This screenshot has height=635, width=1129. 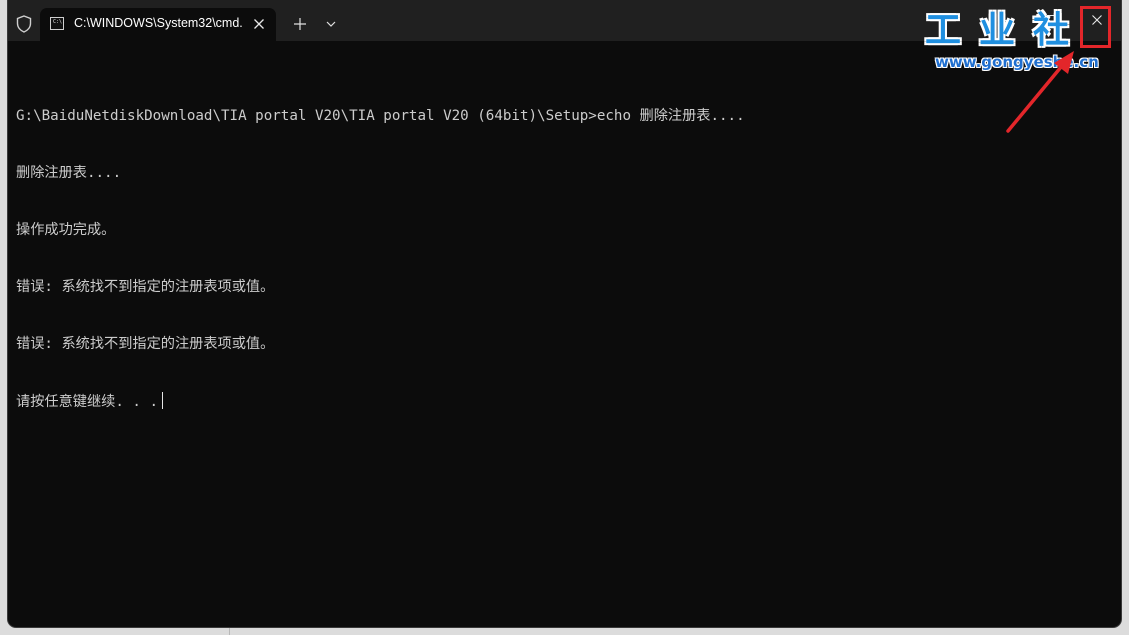 I want to click on tab-title: C:\WINDOWS\System32\cmd., so click(x=158, y=23).